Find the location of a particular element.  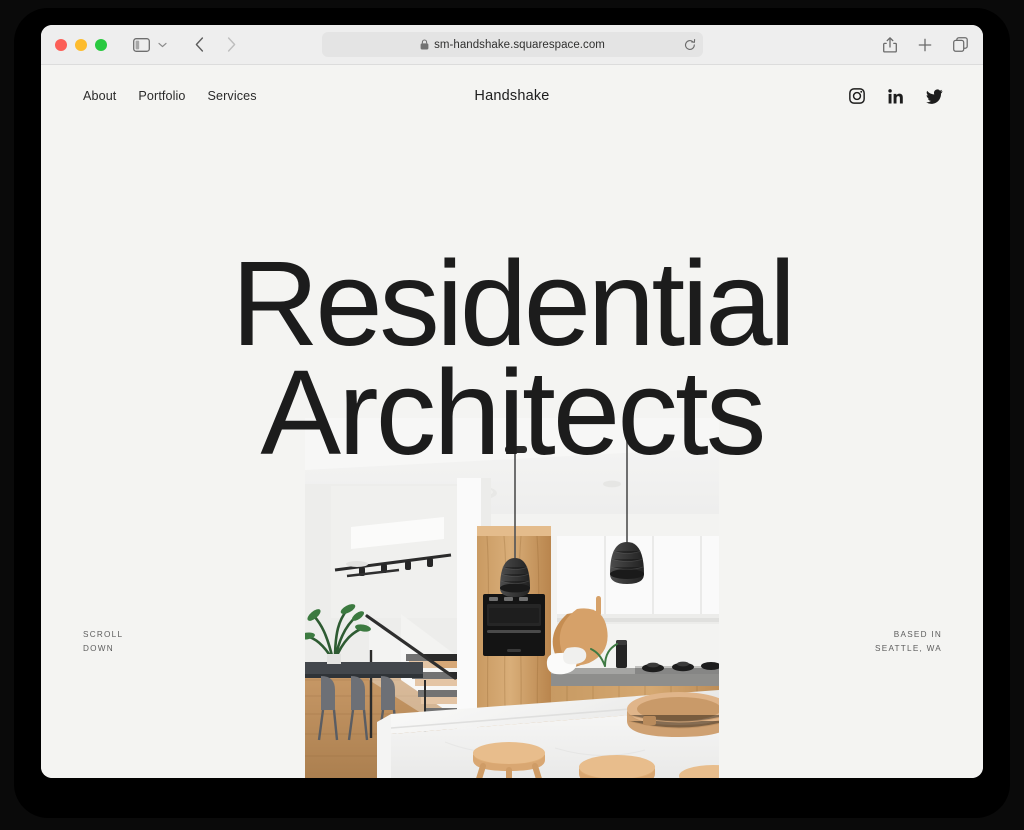

toolbar-left-controls is located at coordinates (175, 45).